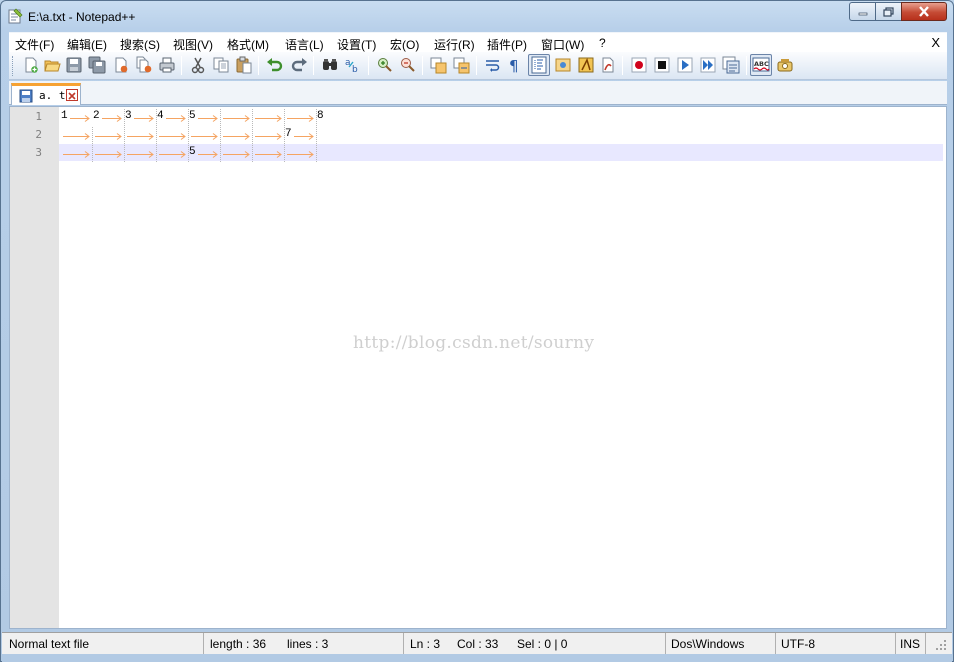  Describe the element at coordinates (515, 65) in the screenshot. I see `show-all-chars-icon: ¶` at that location.